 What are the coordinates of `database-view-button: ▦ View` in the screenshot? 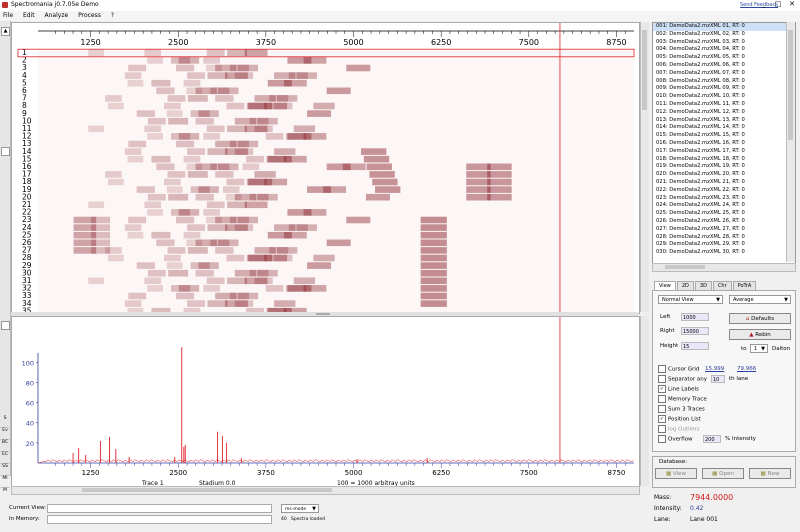 It's located at (676, 473).